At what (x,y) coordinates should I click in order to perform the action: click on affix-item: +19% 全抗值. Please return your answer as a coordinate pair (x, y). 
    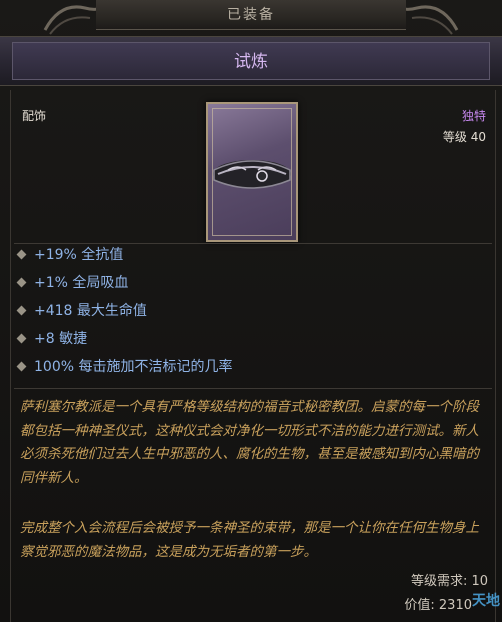
    Looking at the image, I should click on (124, 258).